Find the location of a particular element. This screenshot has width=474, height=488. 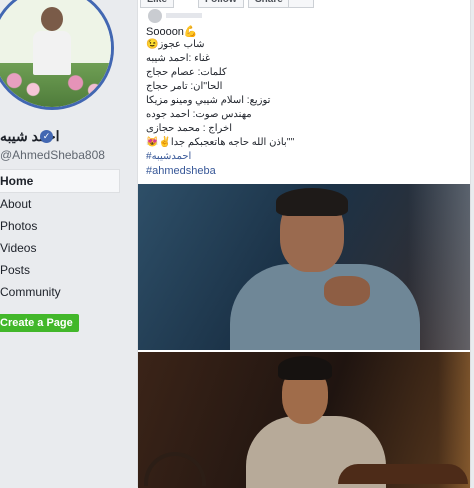

table is located at coordinates (403, 474).